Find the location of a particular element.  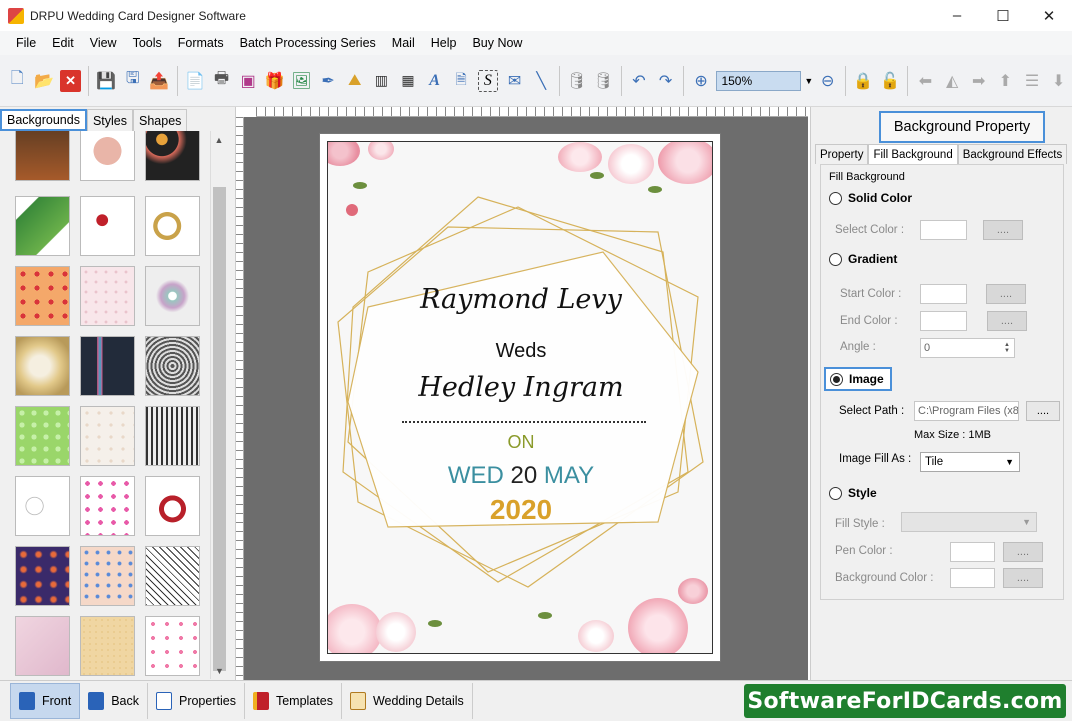

tab-templates: Templates is located at coordinates (293, 701).